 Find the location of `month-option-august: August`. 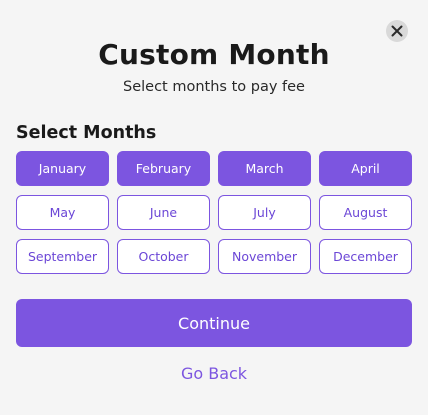

month-option-august: August is located at coordinates (365, 212).